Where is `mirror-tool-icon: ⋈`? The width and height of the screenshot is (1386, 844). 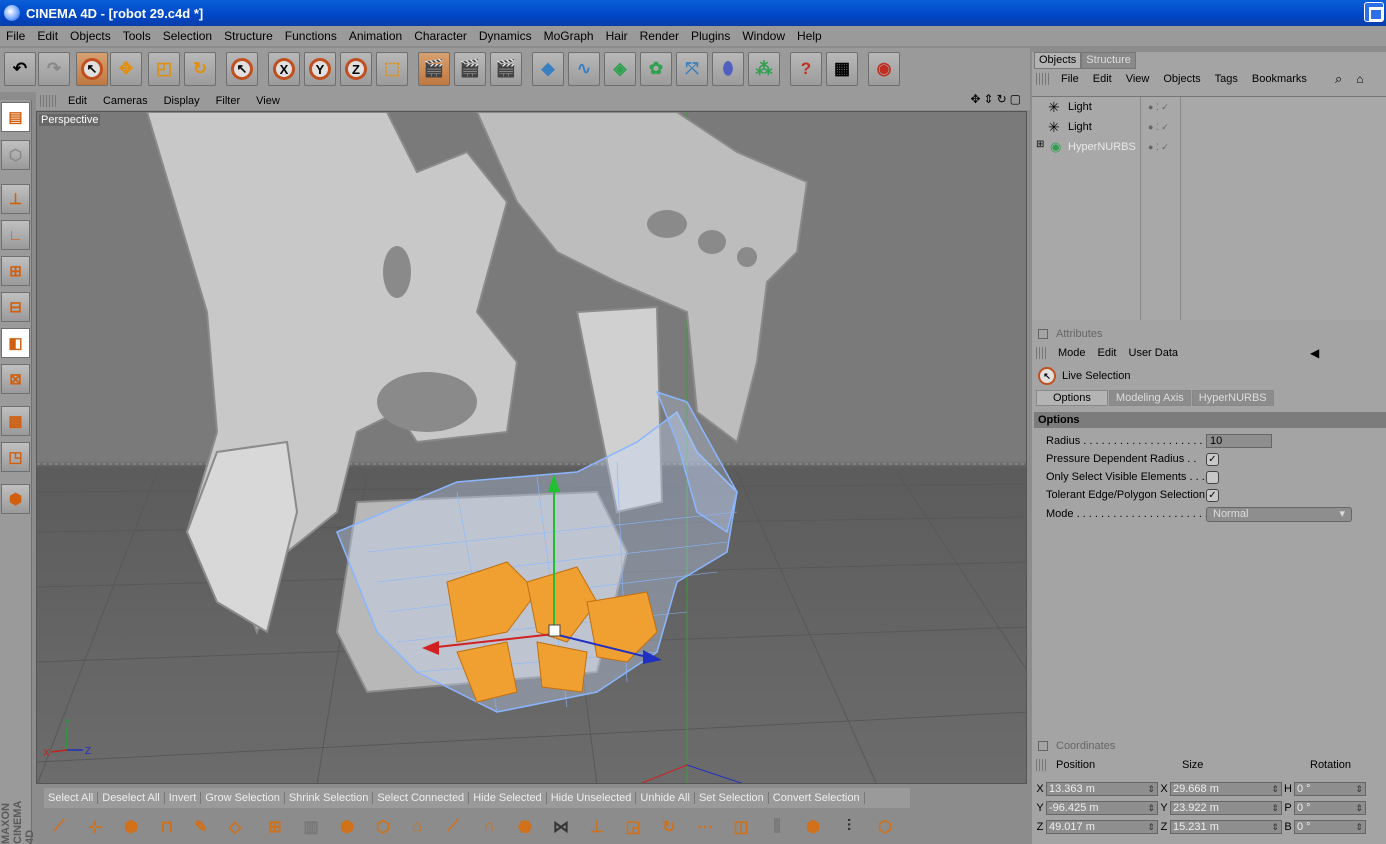 mirror-tool-icon: ⋈ is located at coordinates (561, 827).